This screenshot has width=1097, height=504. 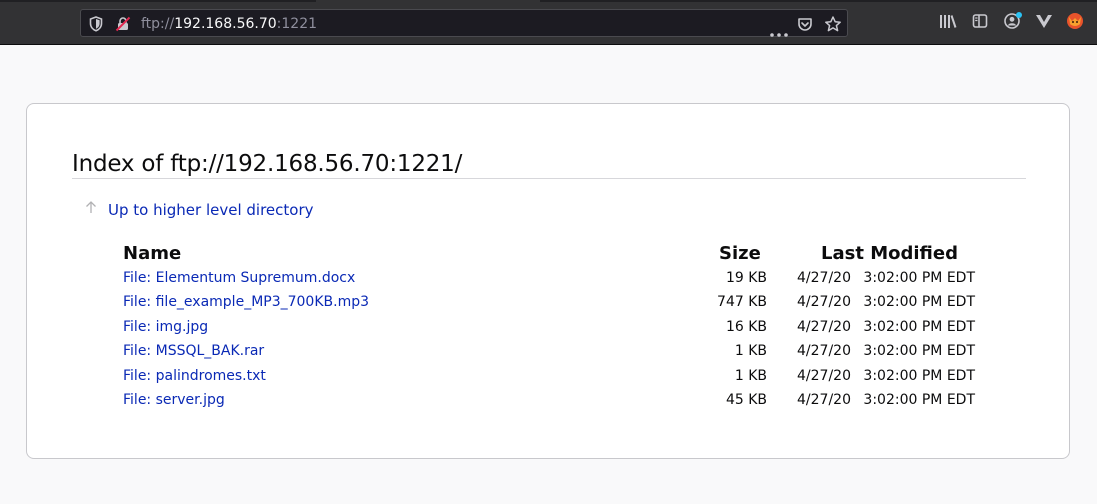 I want to click on extension-v-icon, so click(x=1044, y=23).